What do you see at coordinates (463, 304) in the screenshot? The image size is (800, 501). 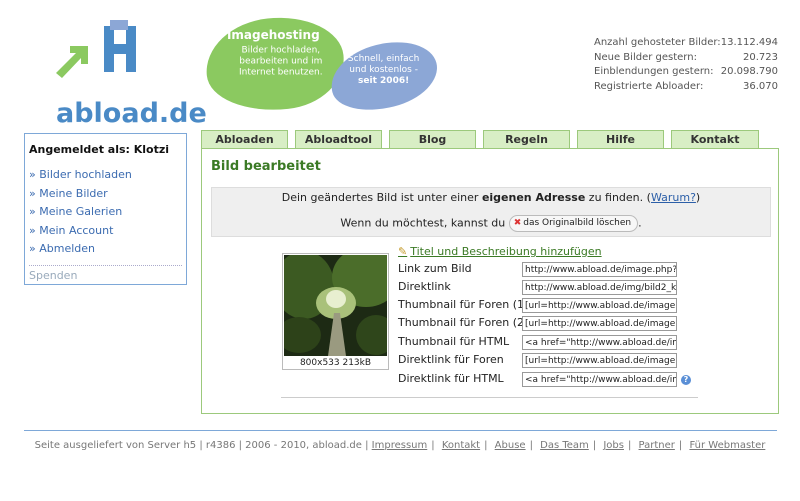 I see `field-label: Thumbnail für Foren (1)` at bounding box center [463, 304].